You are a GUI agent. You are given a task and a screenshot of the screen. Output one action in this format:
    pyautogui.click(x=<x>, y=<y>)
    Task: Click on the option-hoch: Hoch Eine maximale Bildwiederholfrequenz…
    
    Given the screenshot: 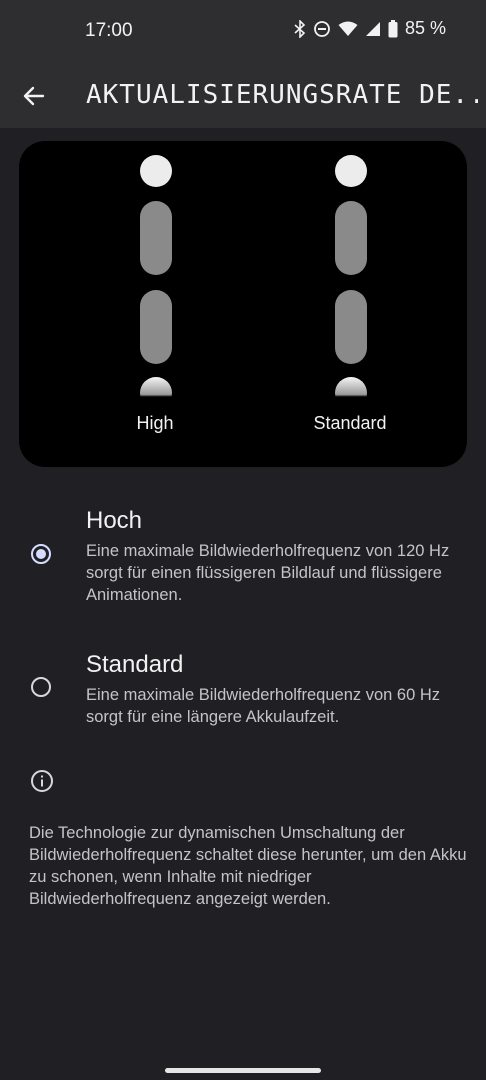 What is the action you would take?
    pyautogui.click(x=243, y=557)
    